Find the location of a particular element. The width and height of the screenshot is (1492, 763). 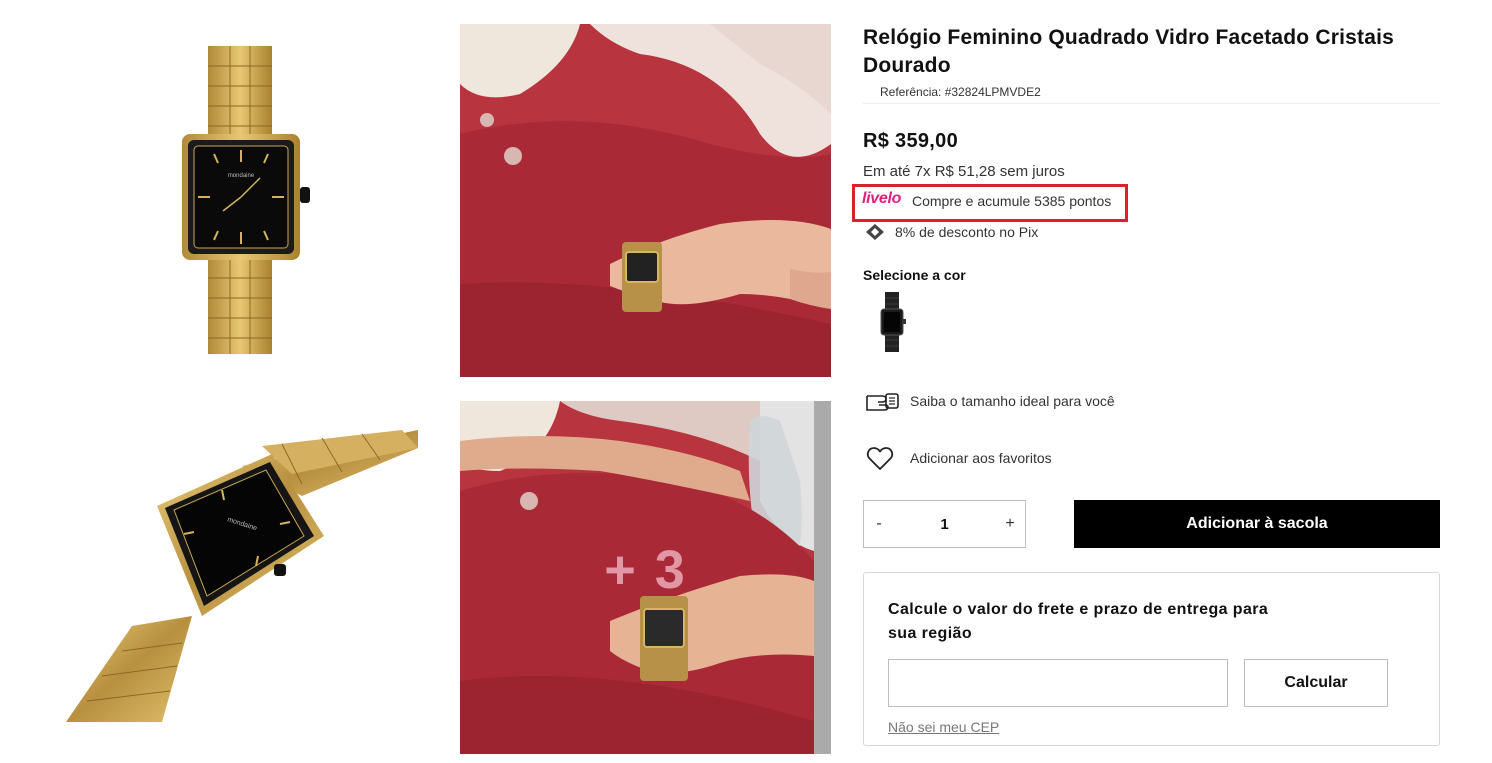

quantity-value: 1 is located at coordinates (944, 524).